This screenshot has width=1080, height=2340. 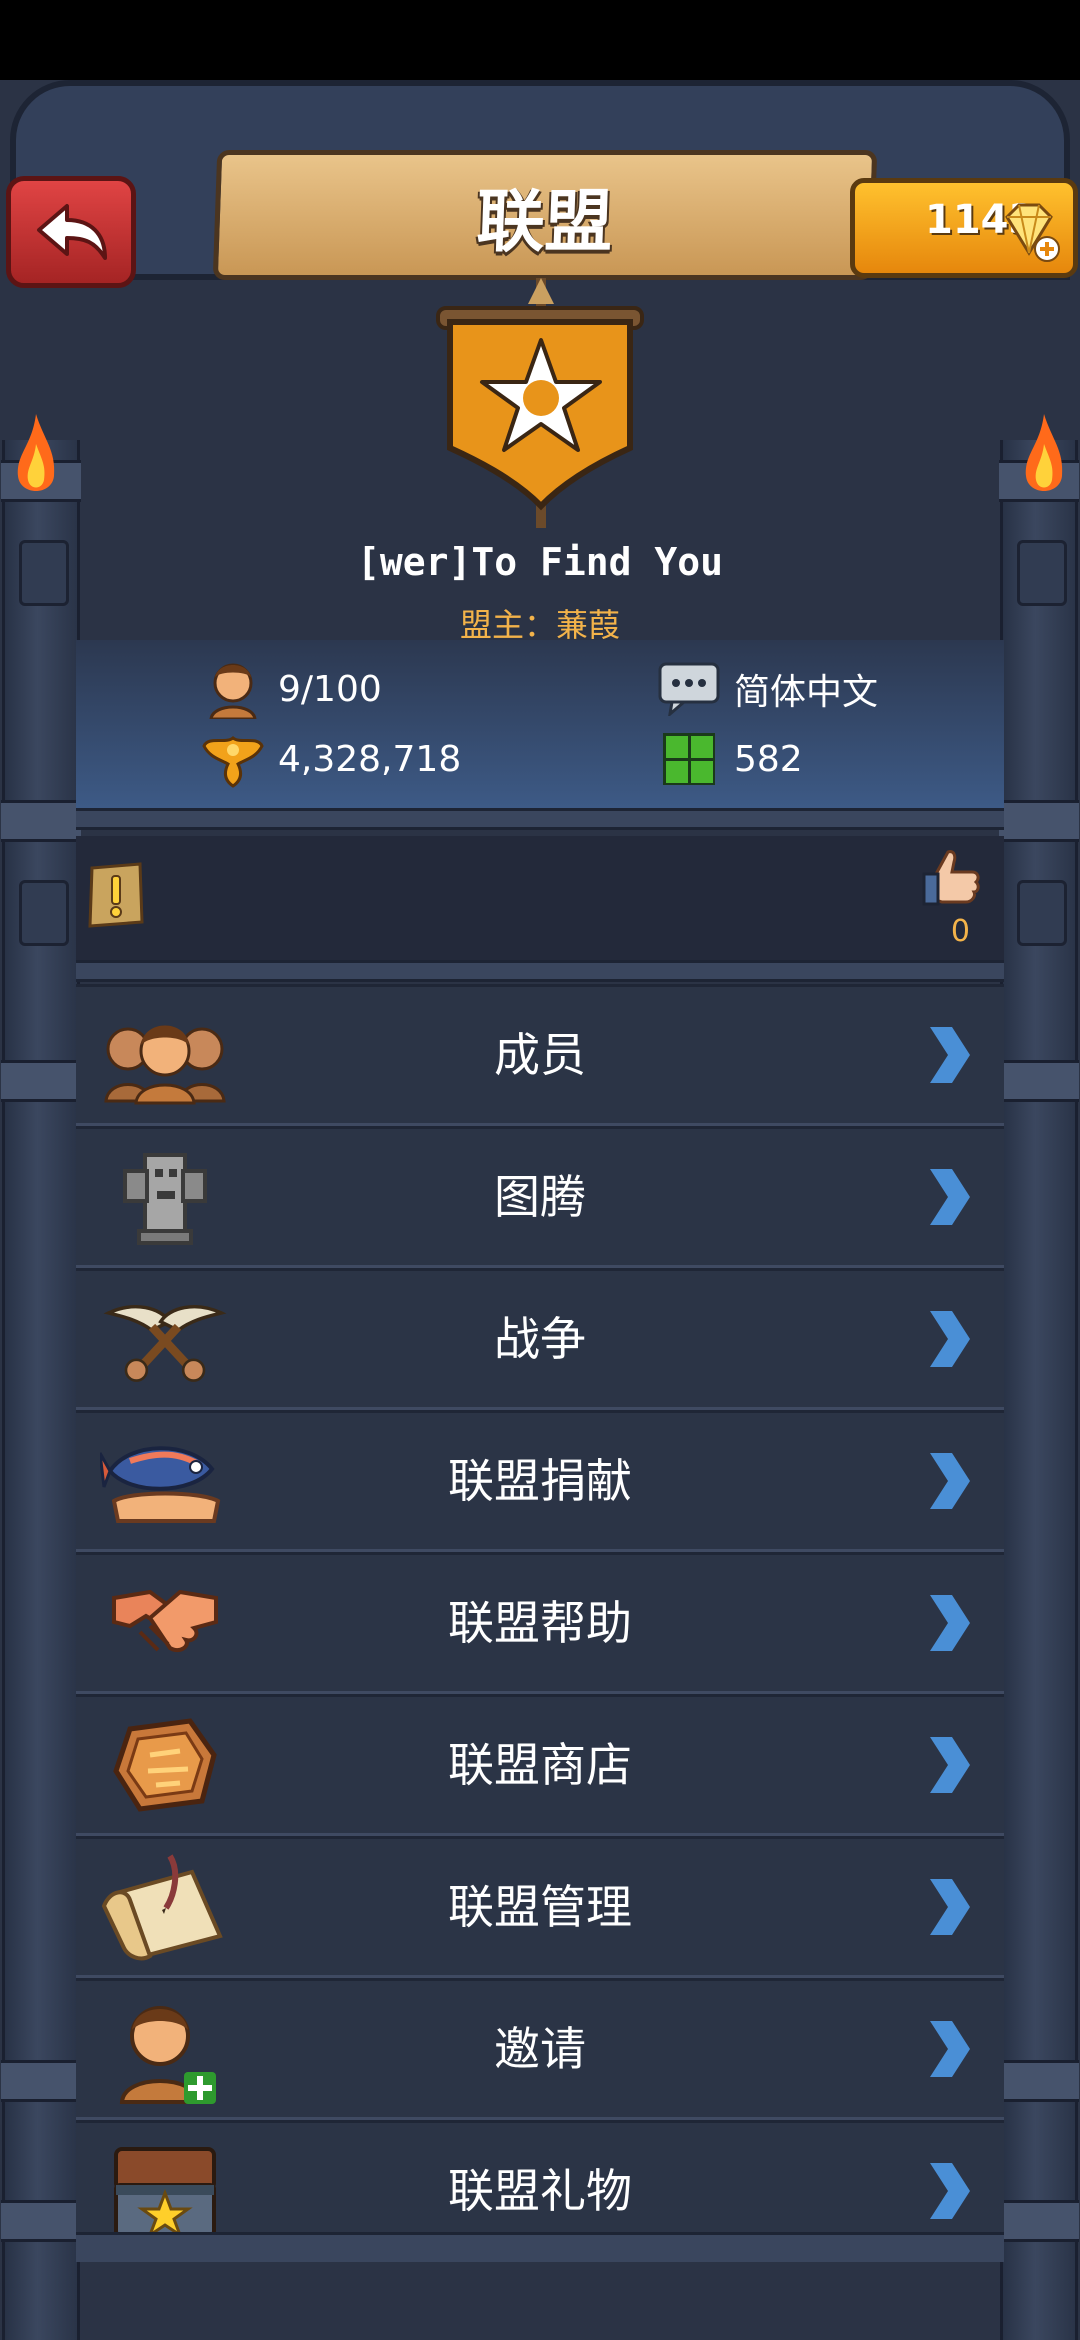 I want to click on thumbs-up-icon, so click(x=953, y=878).